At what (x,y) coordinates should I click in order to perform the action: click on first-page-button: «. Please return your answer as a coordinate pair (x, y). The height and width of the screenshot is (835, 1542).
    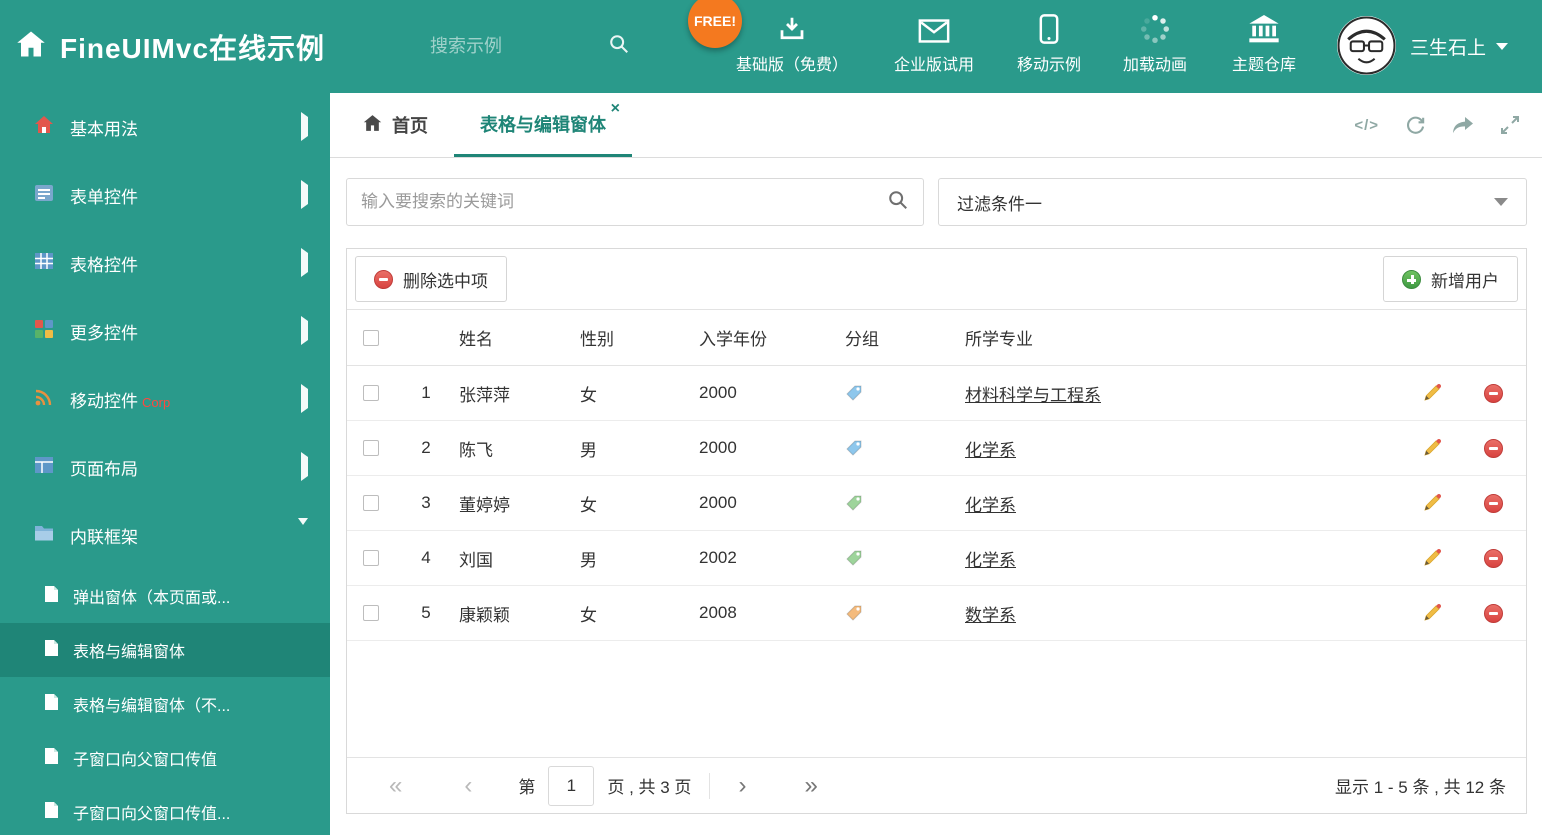
    Looking at the image, I should click on (395, 785).